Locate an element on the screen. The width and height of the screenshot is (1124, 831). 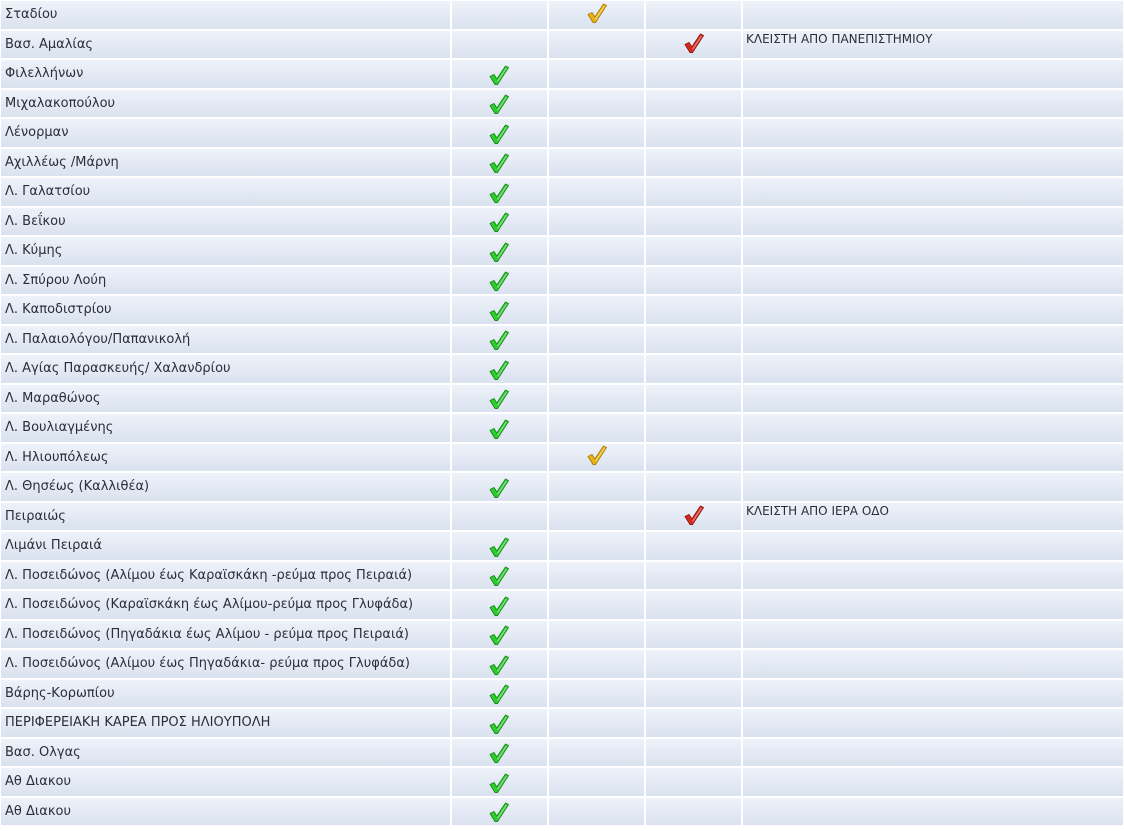
check-red-icon is located at coordinates (694, 43).